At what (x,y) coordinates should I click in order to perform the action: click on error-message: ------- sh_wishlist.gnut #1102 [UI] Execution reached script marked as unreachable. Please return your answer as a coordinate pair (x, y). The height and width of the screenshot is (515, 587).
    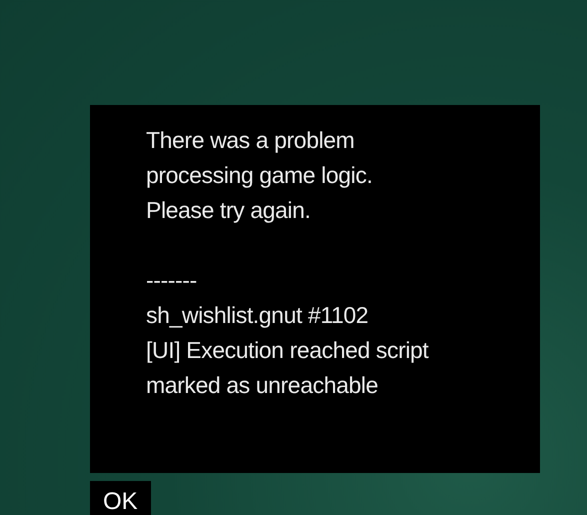
    Looking at the image, I should click on (287, 333).